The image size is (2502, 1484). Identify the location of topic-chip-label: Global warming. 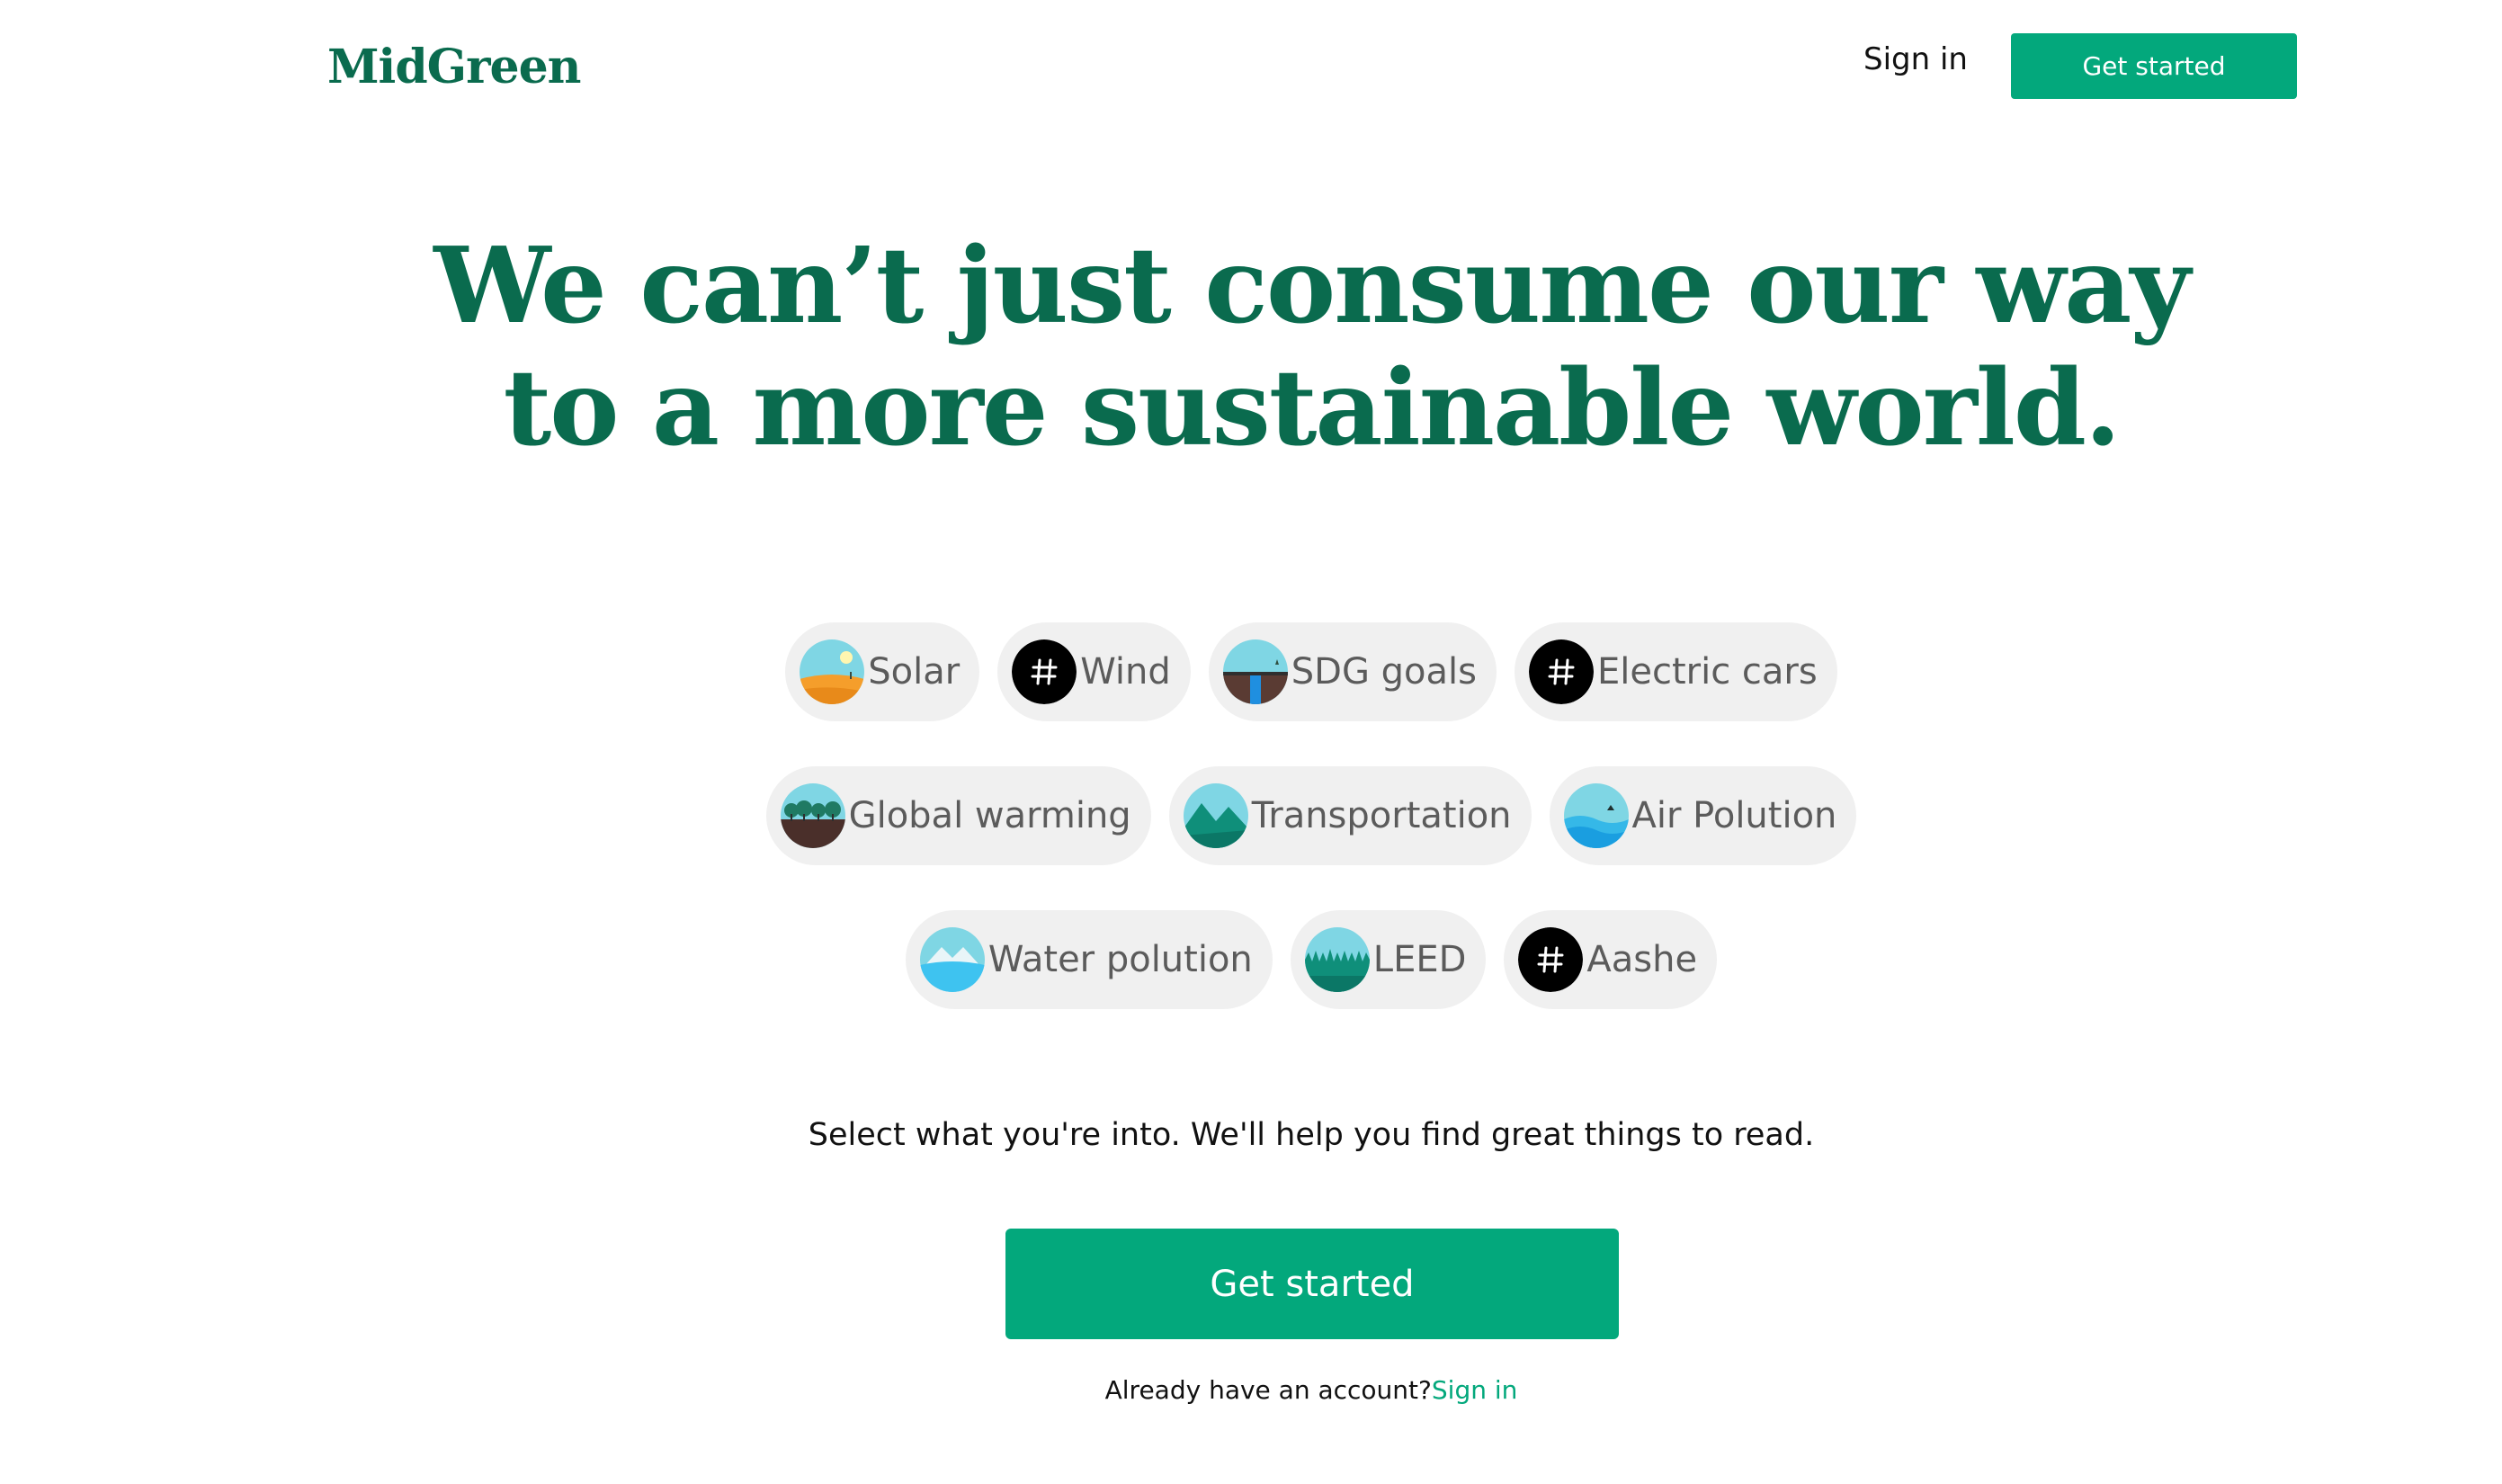
(989, 815).